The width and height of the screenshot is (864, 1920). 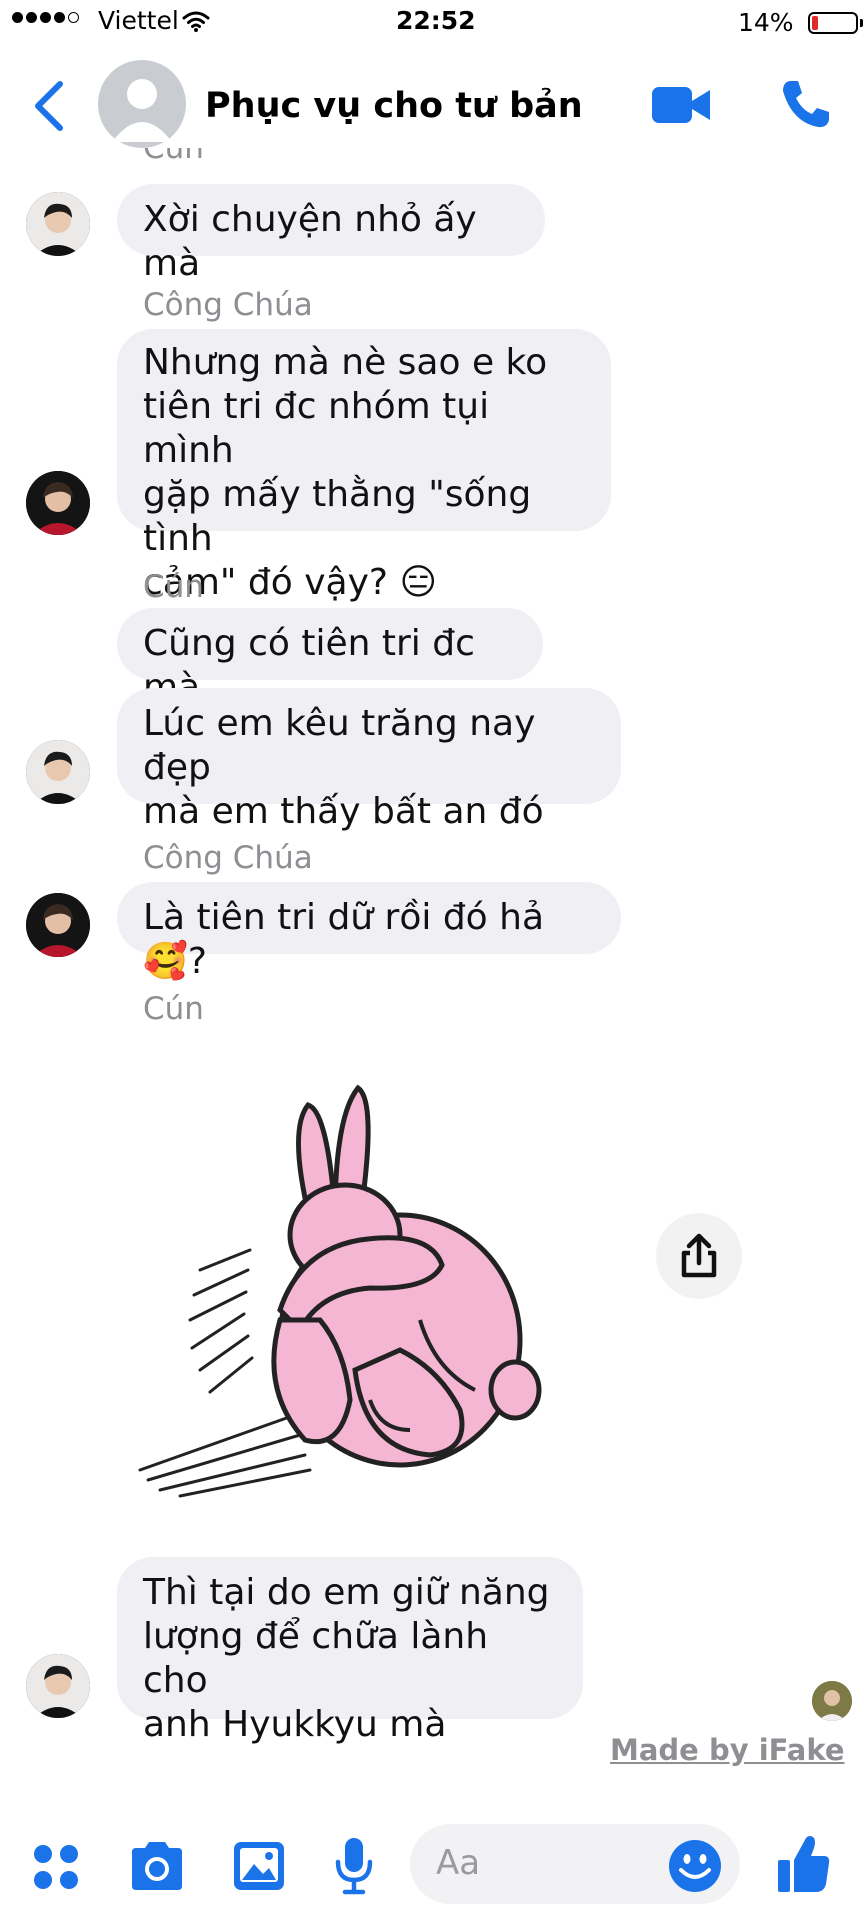 I want to click on message-bubble: Cũng có tiên tri đc mà, so click(x=330, y=658).